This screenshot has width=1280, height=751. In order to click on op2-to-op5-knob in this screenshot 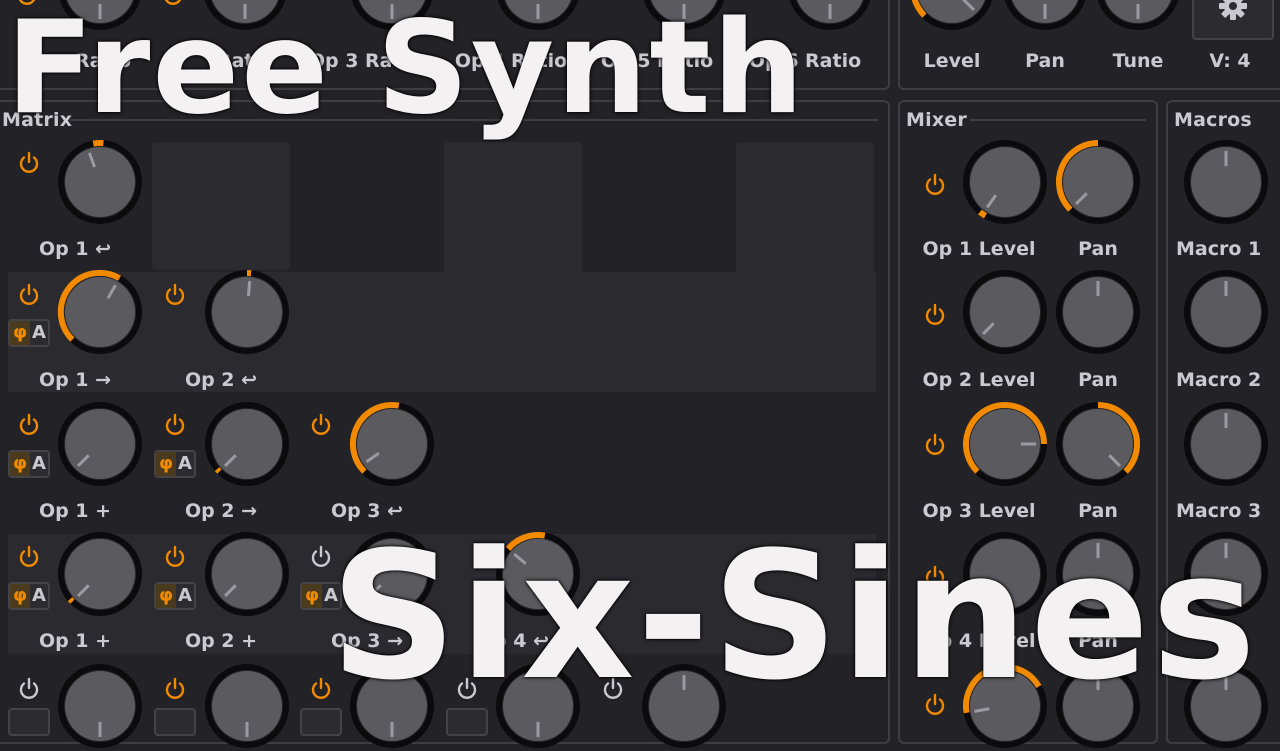, I will do `click(247, 706)`.